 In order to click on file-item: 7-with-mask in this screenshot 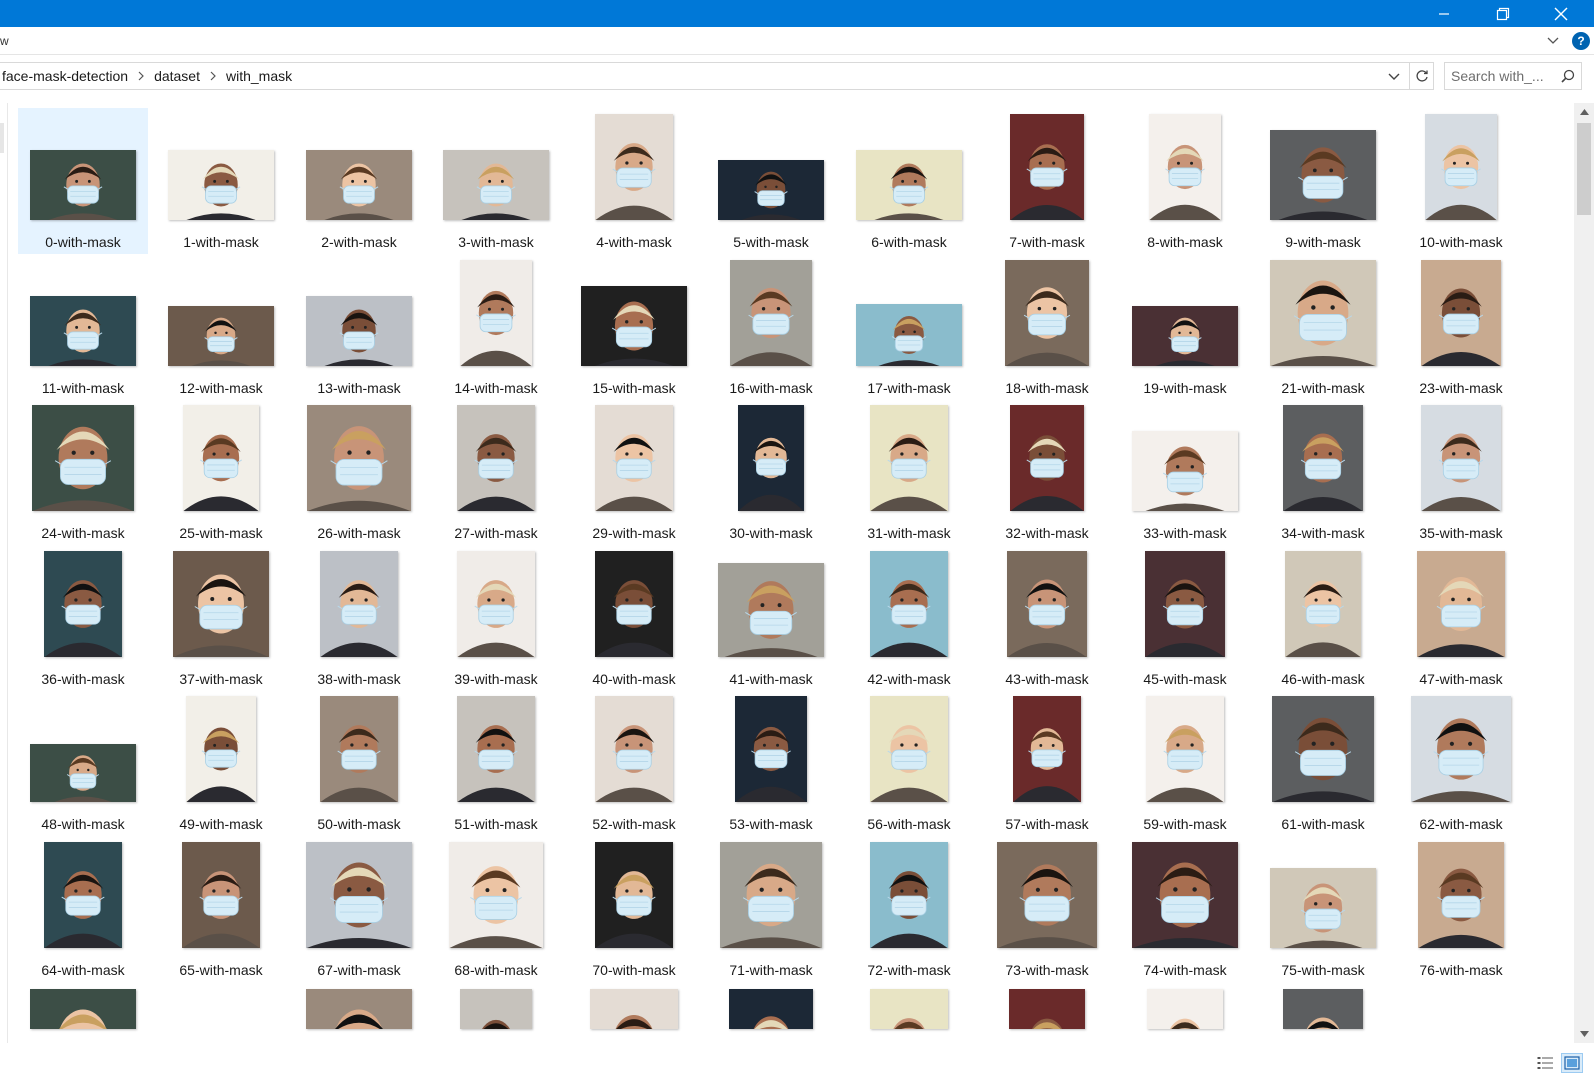, I will do `click(1047, 181)`.